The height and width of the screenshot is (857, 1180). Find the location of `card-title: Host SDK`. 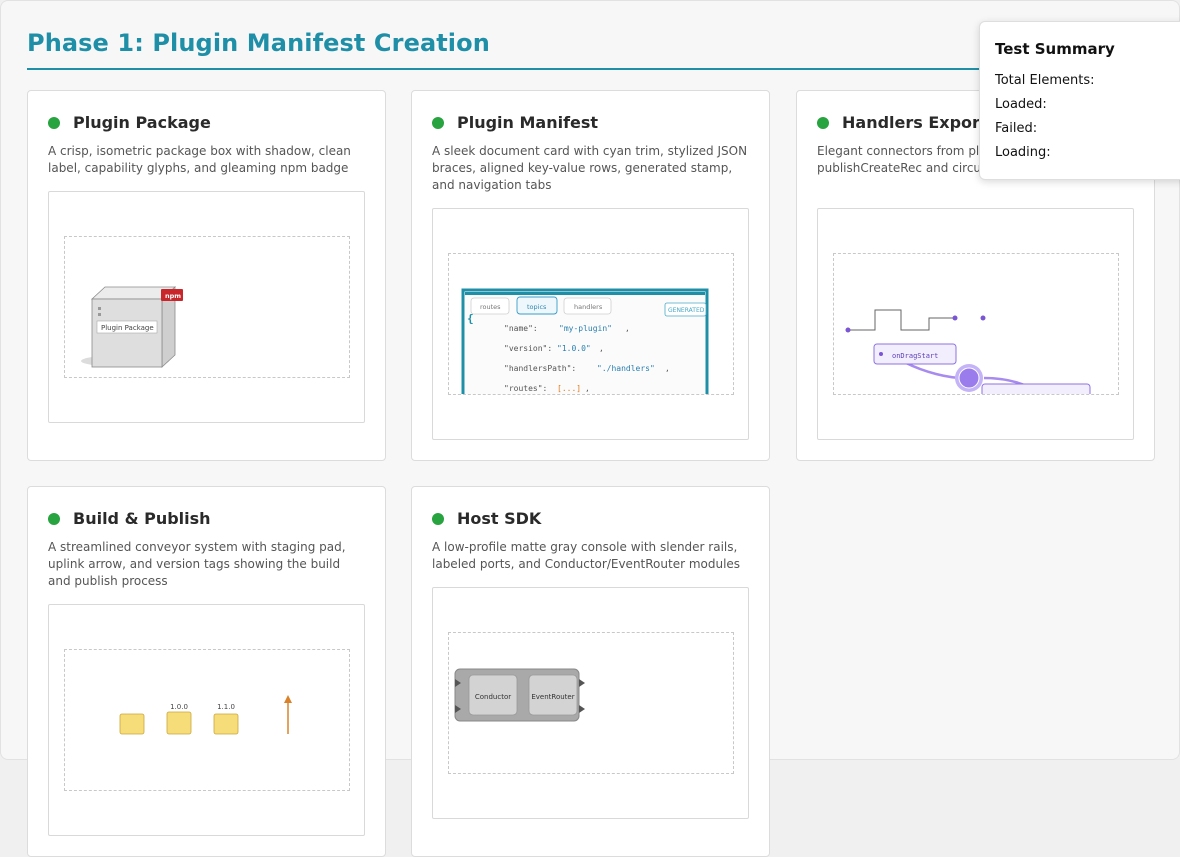

card-title: Host SDK is located at coordinates (499, 518).